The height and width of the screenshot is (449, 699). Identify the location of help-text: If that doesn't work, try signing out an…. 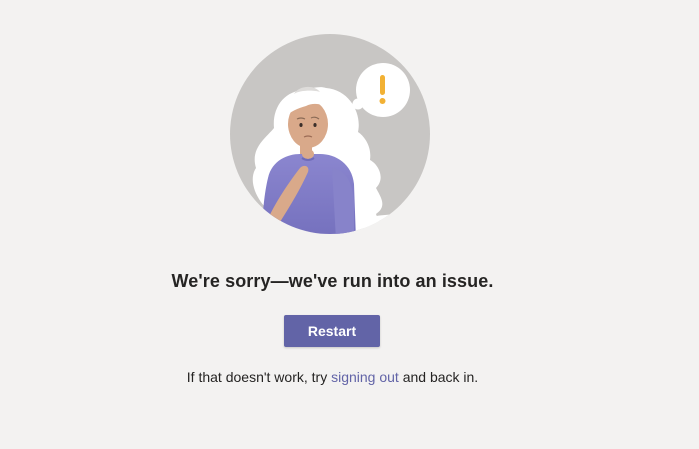
(332, 377).